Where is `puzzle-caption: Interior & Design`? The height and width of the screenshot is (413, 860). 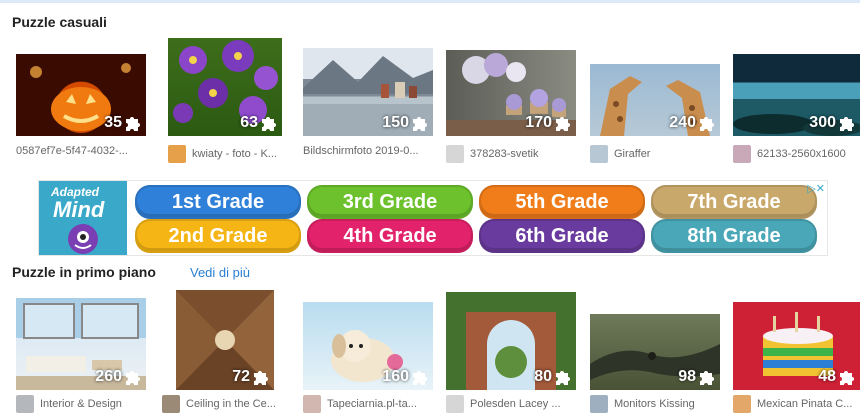
puzzle-caption: Interior & Design is located at coordinates (69, 404).